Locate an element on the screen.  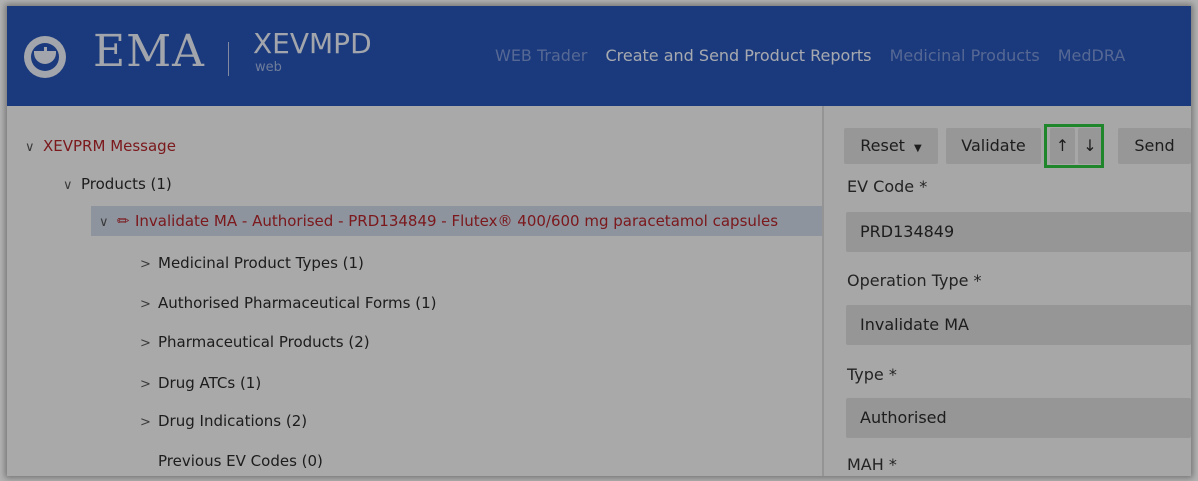
tree-item-label: Previous EV Codes (0) is located at coordinates (240, 461).